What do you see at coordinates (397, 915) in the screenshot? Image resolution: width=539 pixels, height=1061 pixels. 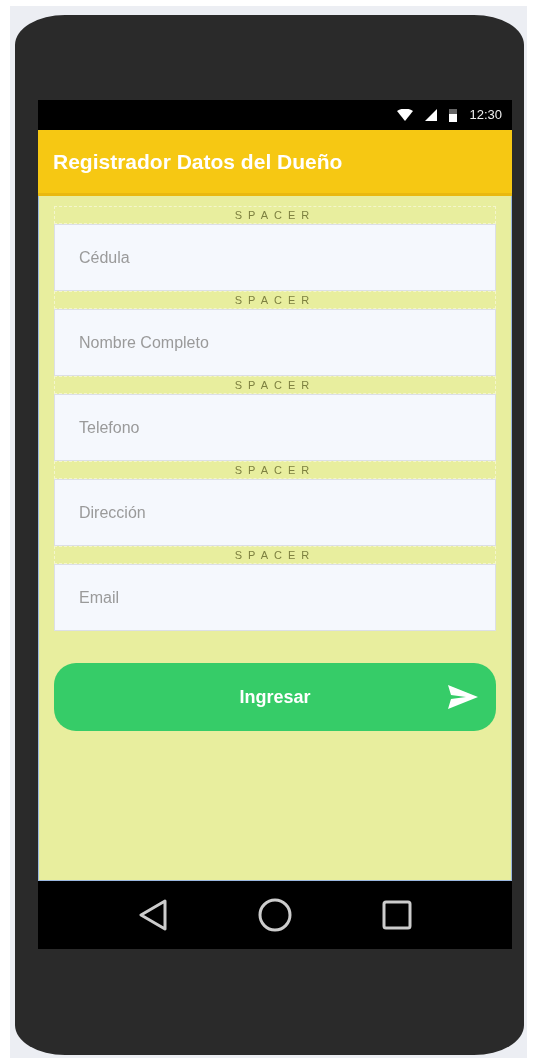 I see `recents-icon` at bounding box center [397, 915].